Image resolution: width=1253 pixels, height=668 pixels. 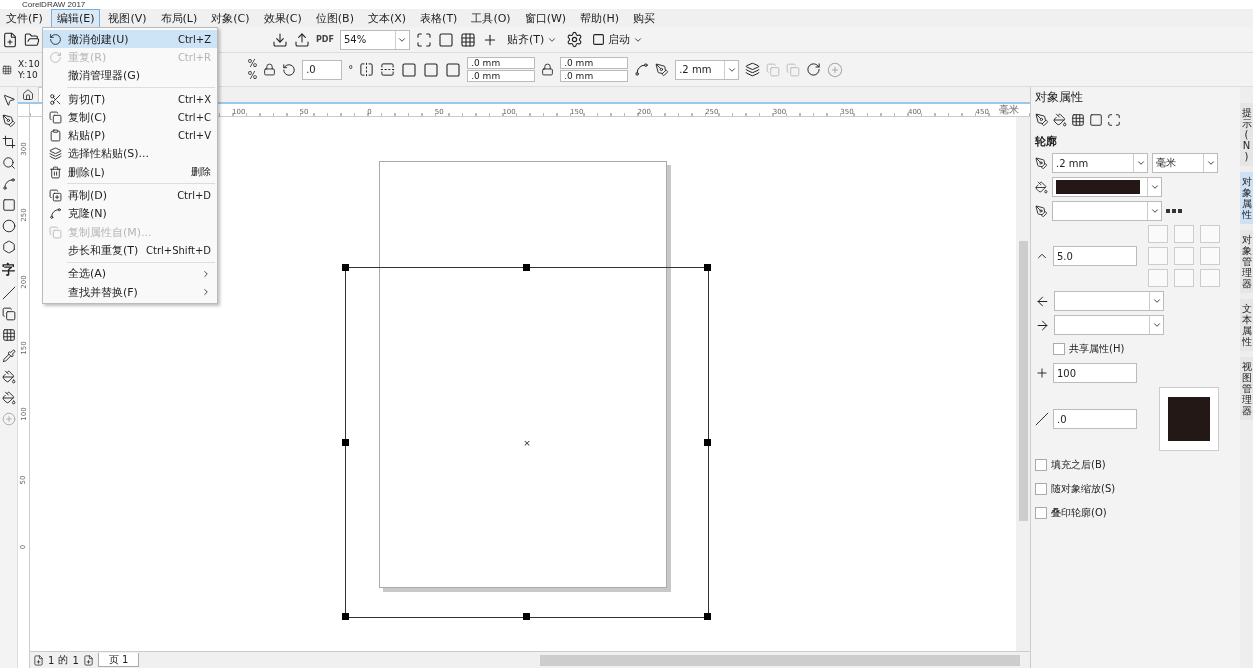 I want to click on start-arrow-dropdown, so click(x=1109, y=301).